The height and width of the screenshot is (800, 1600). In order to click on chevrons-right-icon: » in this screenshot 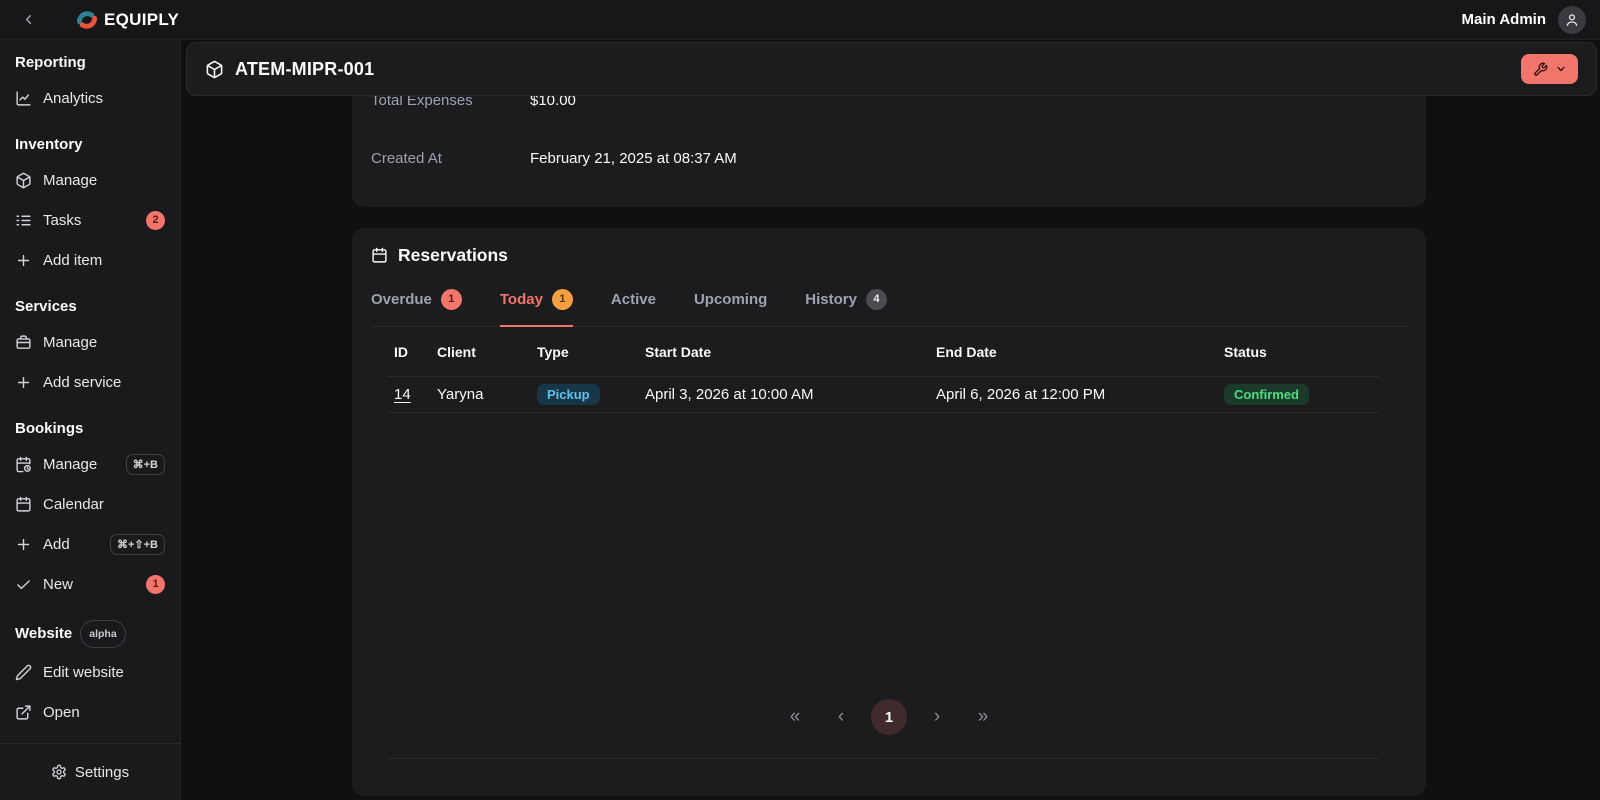, I will do `click(983, 716)`.